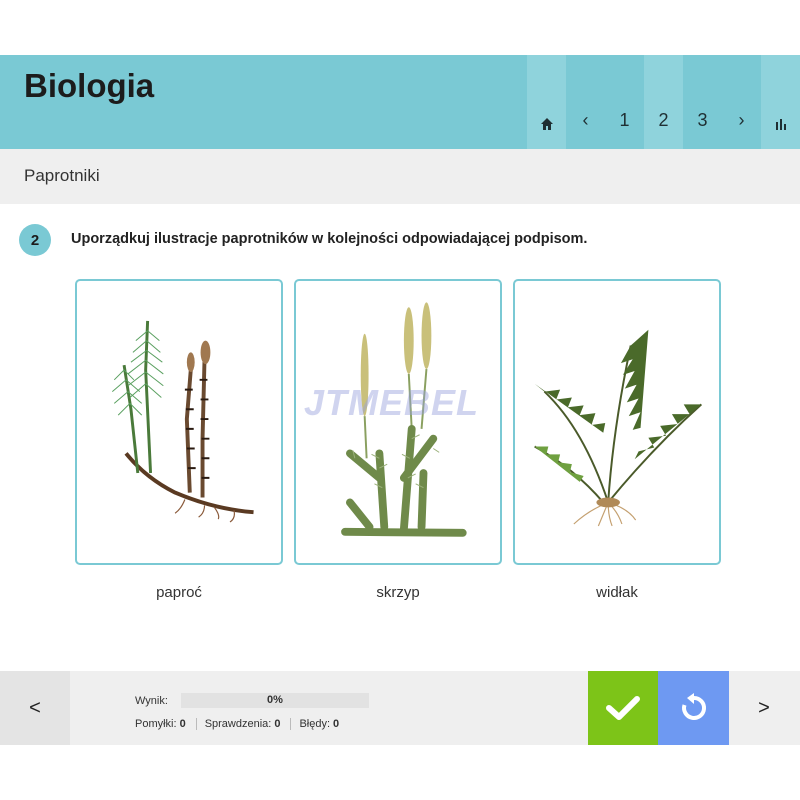 This screenshot has height=800, width=800. What do you see at coordinates (398, 592) in the screenshot?
I see `caption-2: skrzyp` at bounding box center [398, 592].